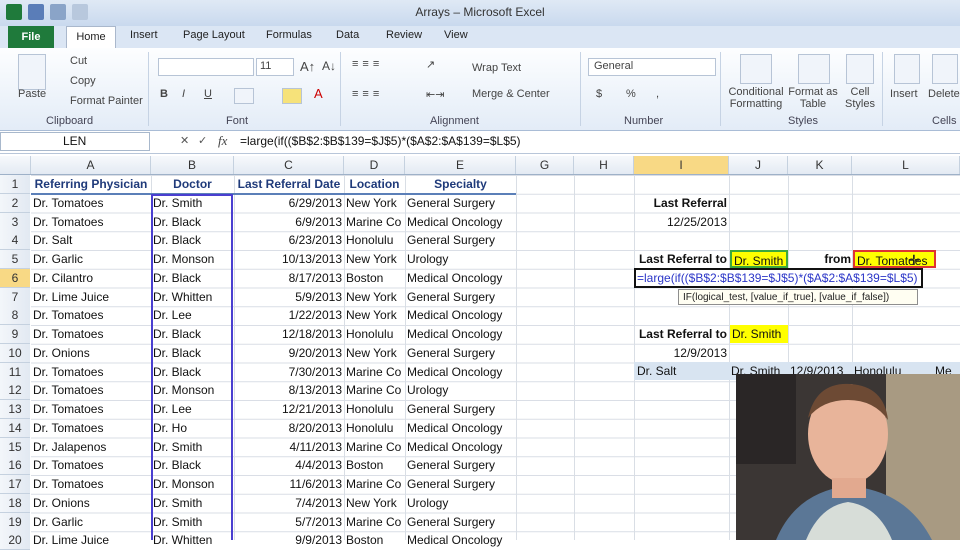 The image size is (960, 550). What do you see at coordinates (681, 259) in the screenshot?
I see `last-referral-to-label: Last Referral to` at bounding box center [681, 259].